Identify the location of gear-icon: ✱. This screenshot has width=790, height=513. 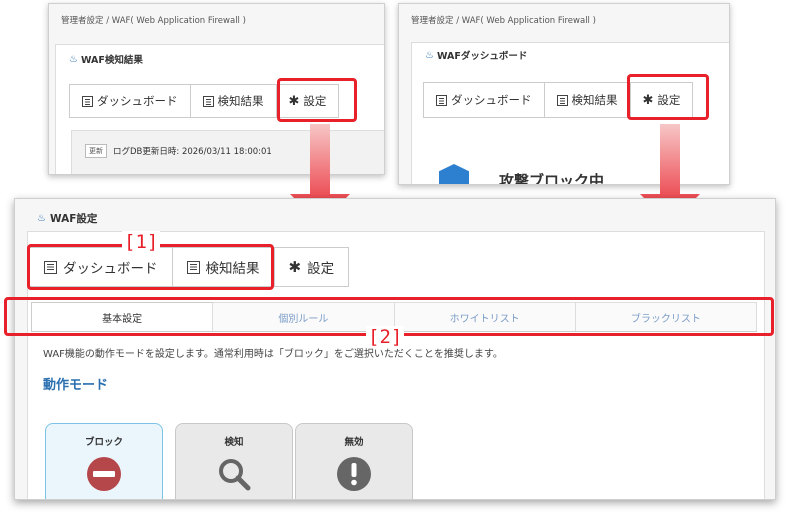
(295, 267).